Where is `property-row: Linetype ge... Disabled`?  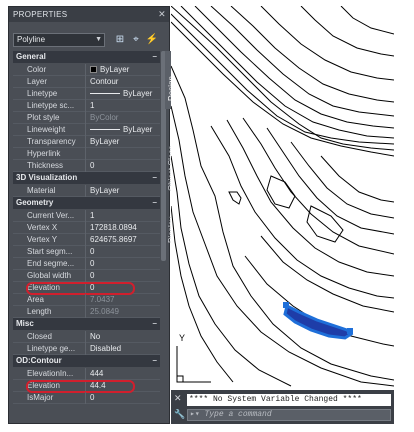
property-row: Linetype ge... Disabled is located at coordinates (86, 349).